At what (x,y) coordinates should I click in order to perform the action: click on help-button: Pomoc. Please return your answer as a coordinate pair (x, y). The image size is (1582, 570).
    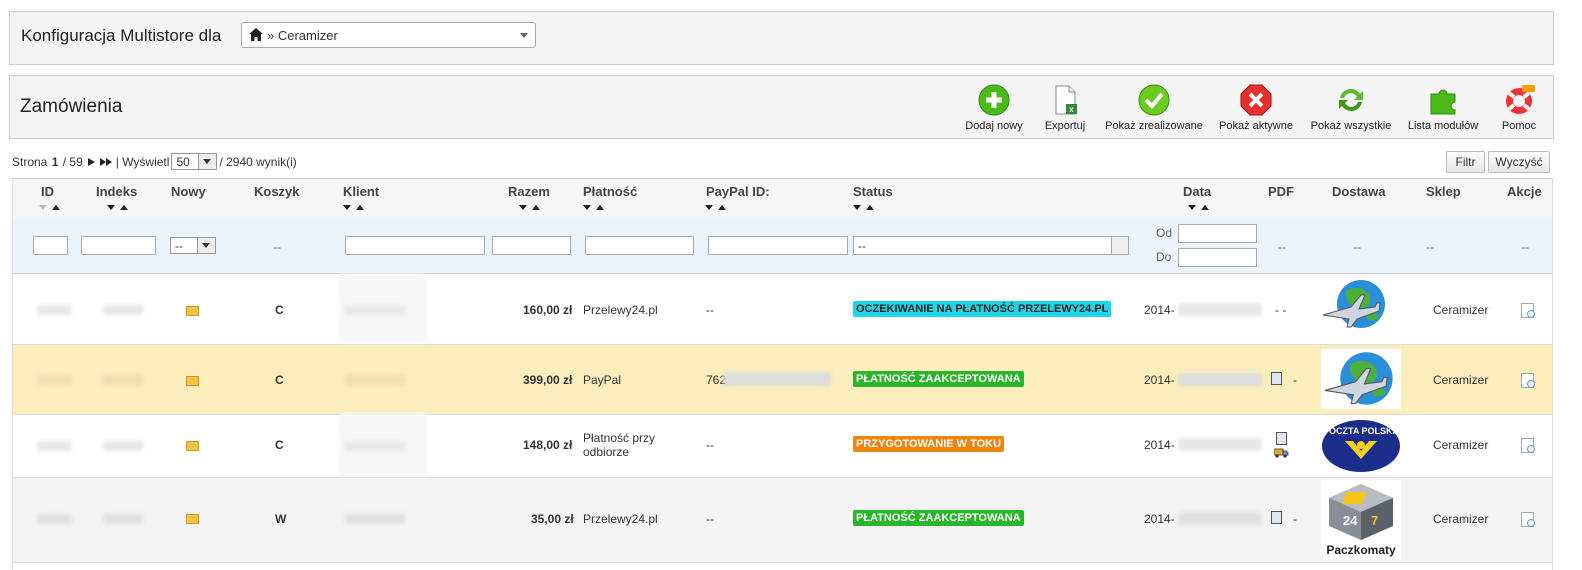
    Looking at the image, I should click on (1519, 108).